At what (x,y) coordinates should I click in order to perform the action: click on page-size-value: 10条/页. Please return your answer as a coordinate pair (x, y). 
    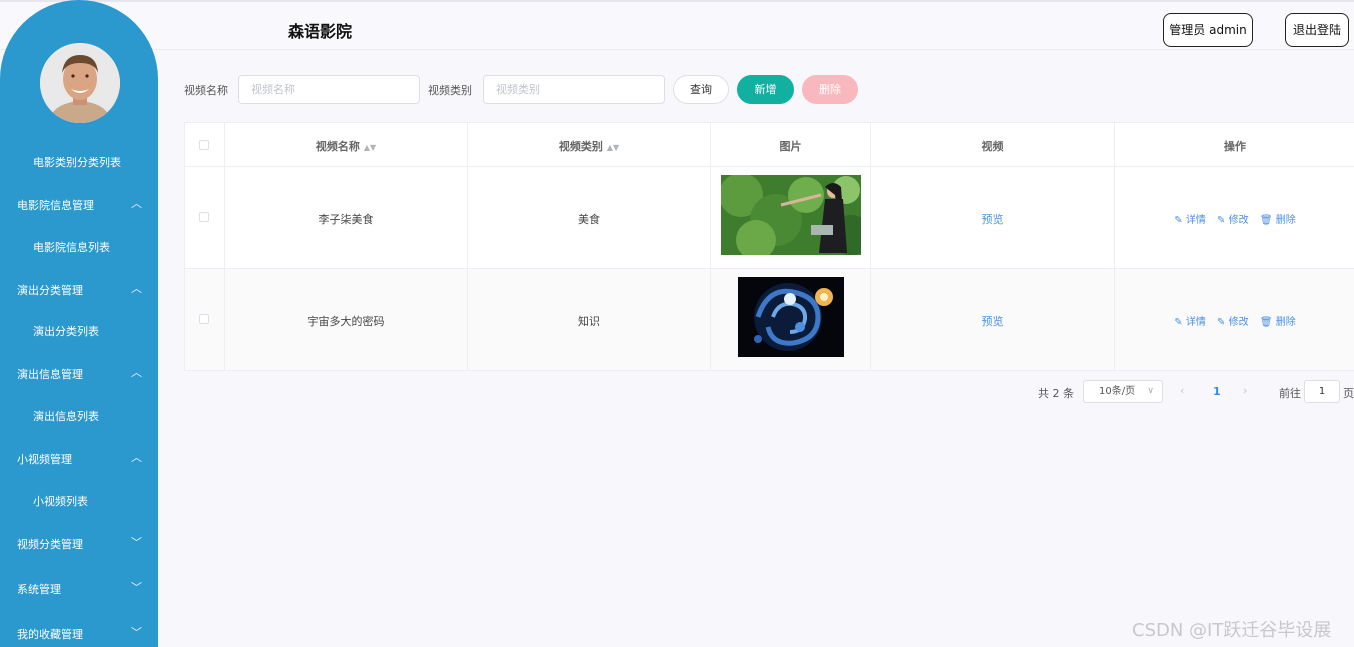
    Looking at the image, I should click on (1117, 391).